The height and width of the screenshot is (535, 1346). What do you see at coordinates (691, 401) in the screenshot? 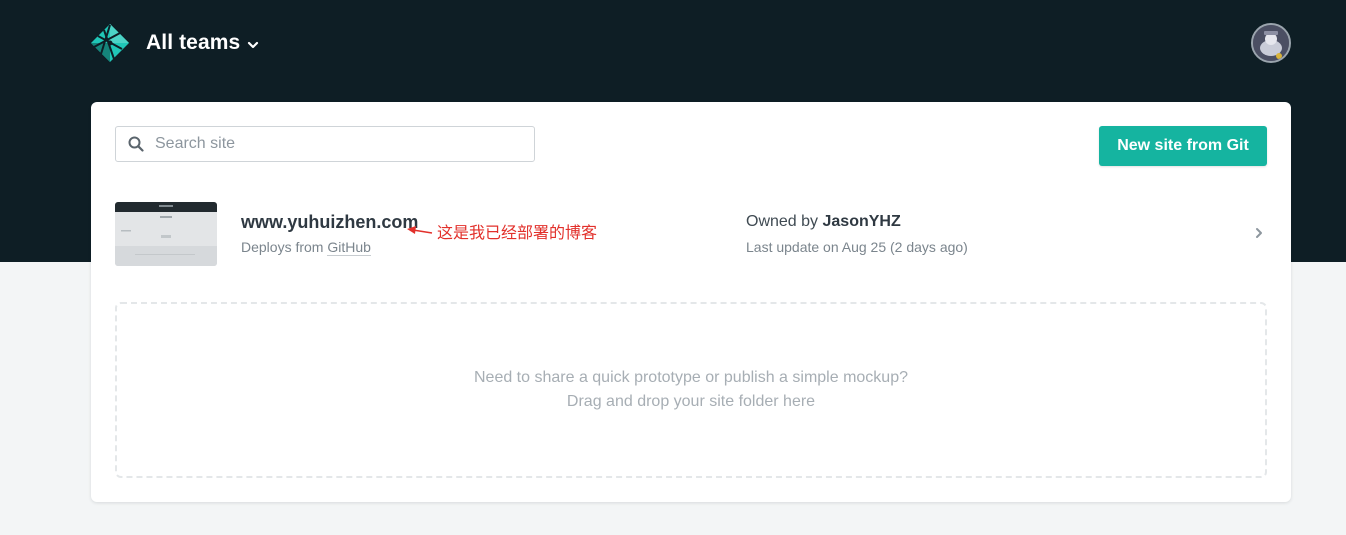
I see `dropzone-line2: Drag and drop your site folder here` at bounding box center [691, 401].